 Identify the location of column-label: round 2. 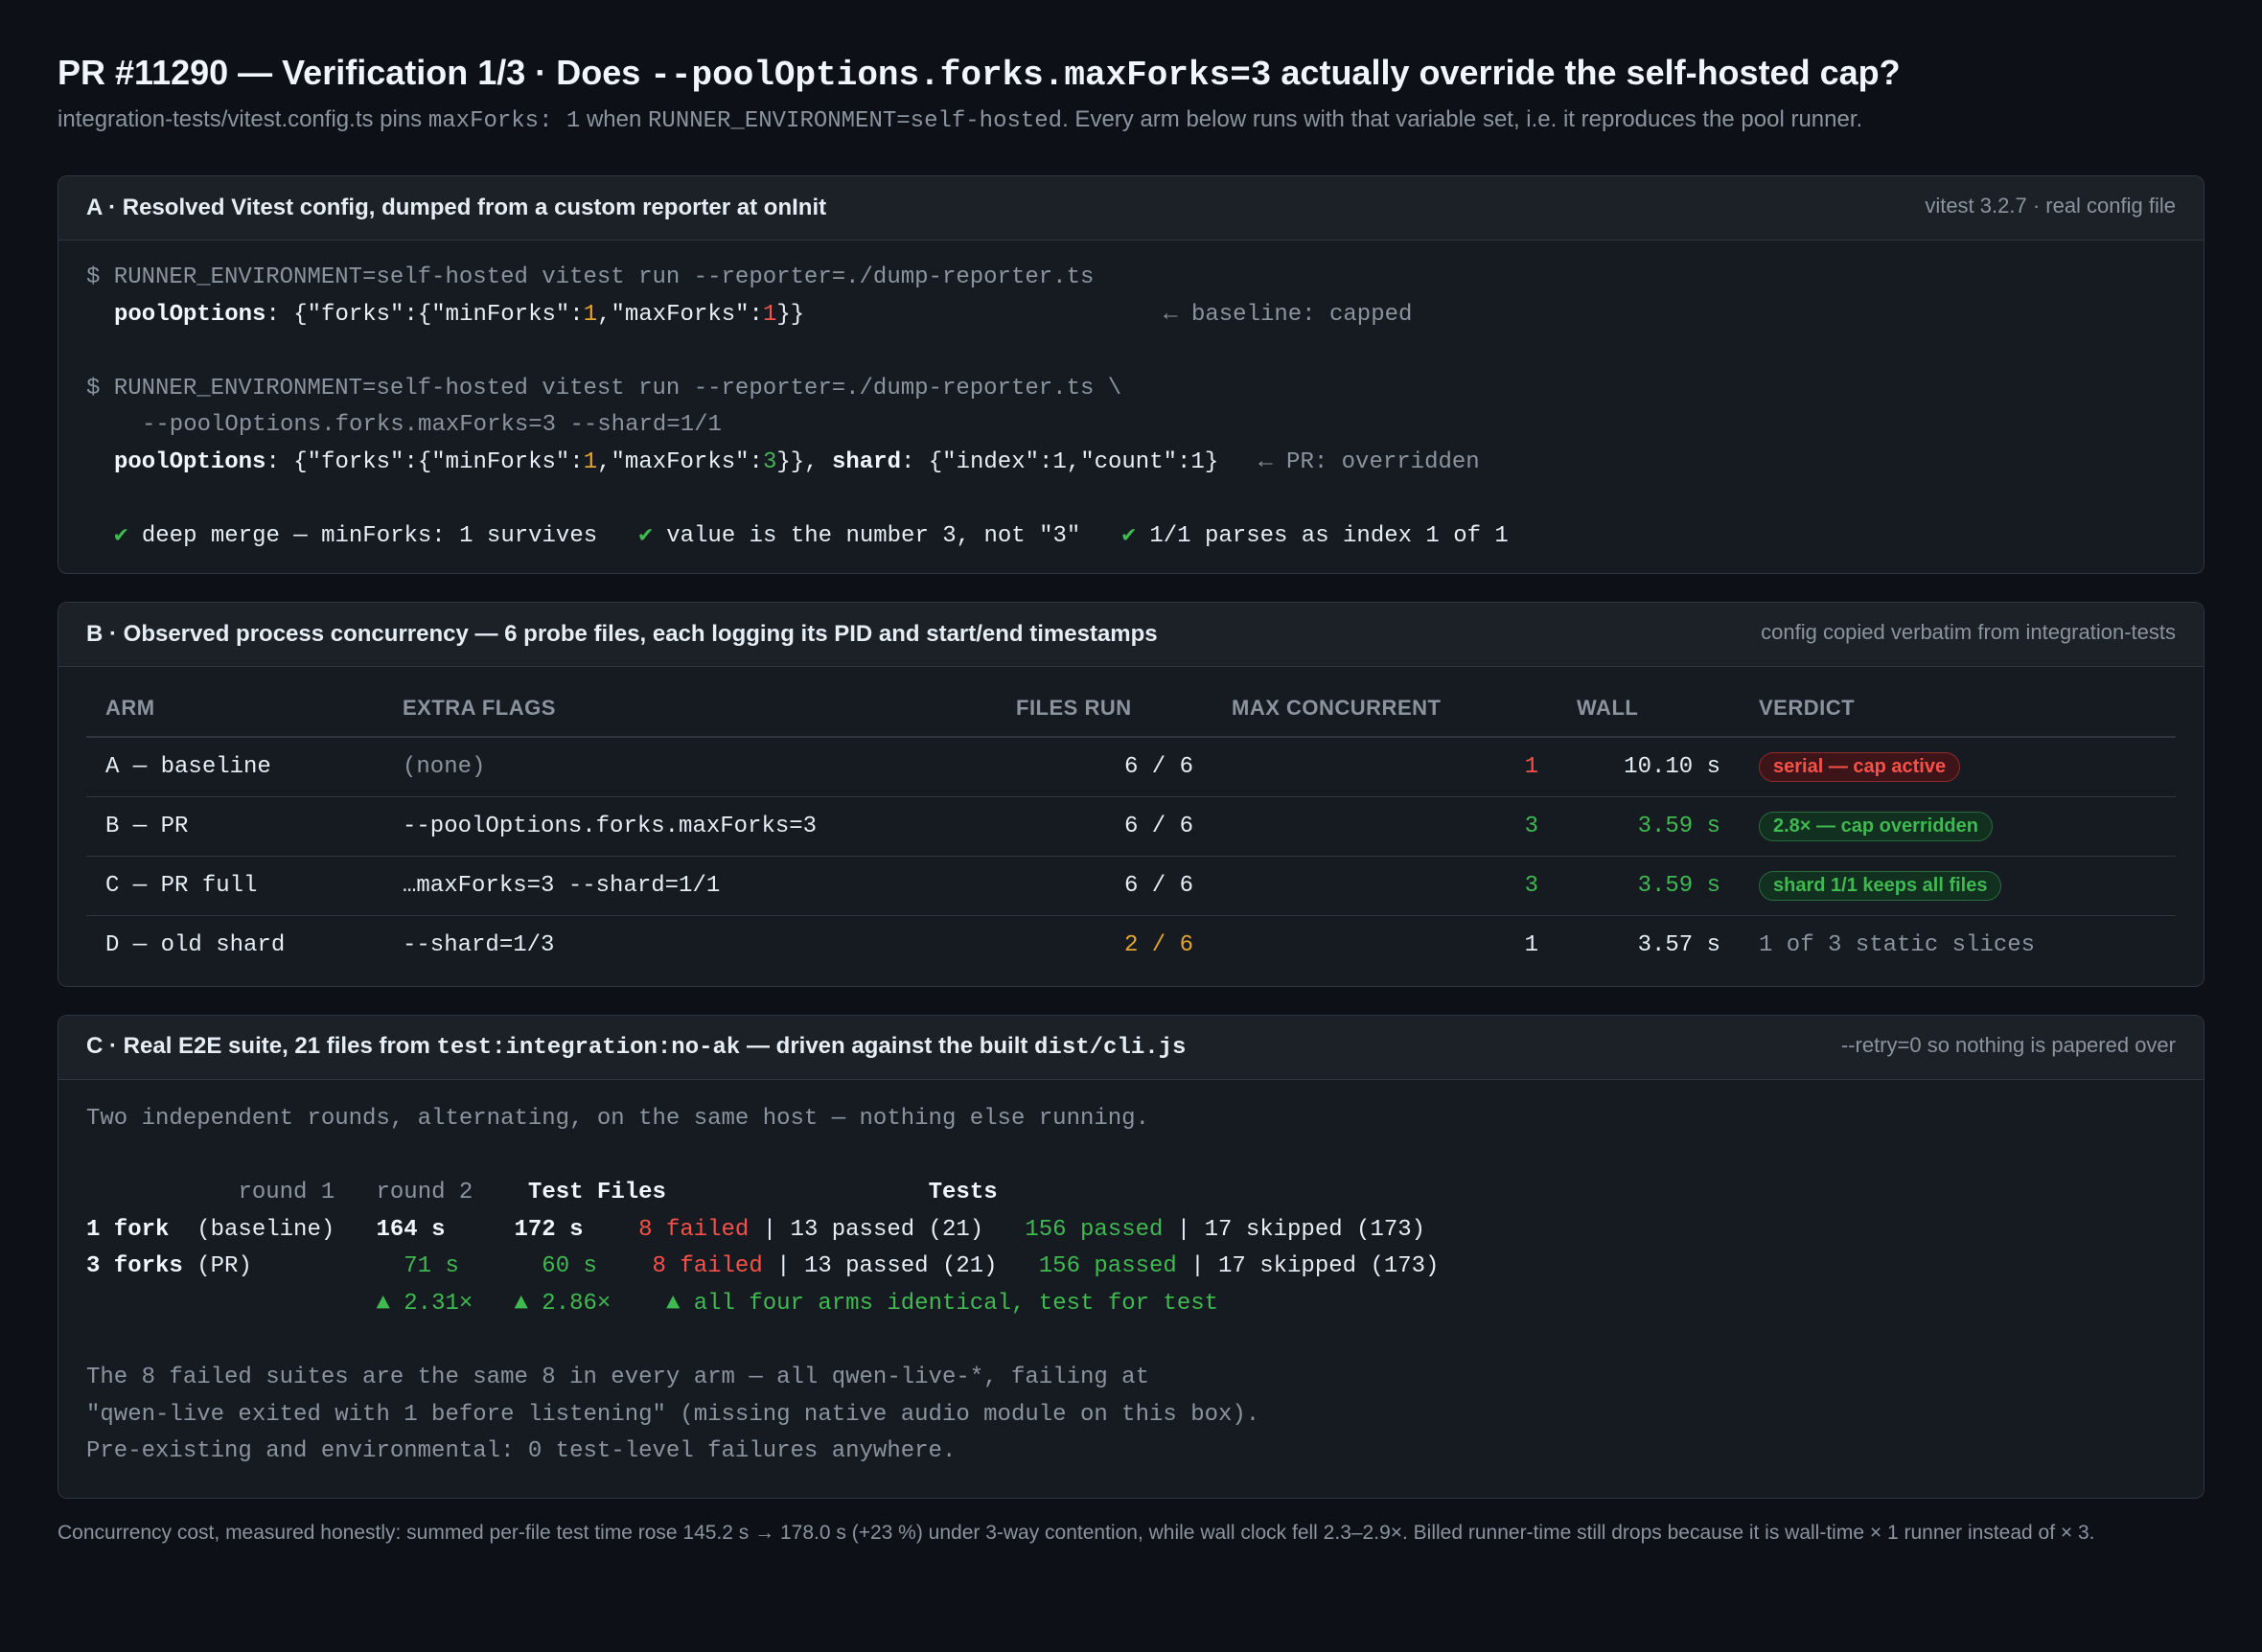
(424, 1192).